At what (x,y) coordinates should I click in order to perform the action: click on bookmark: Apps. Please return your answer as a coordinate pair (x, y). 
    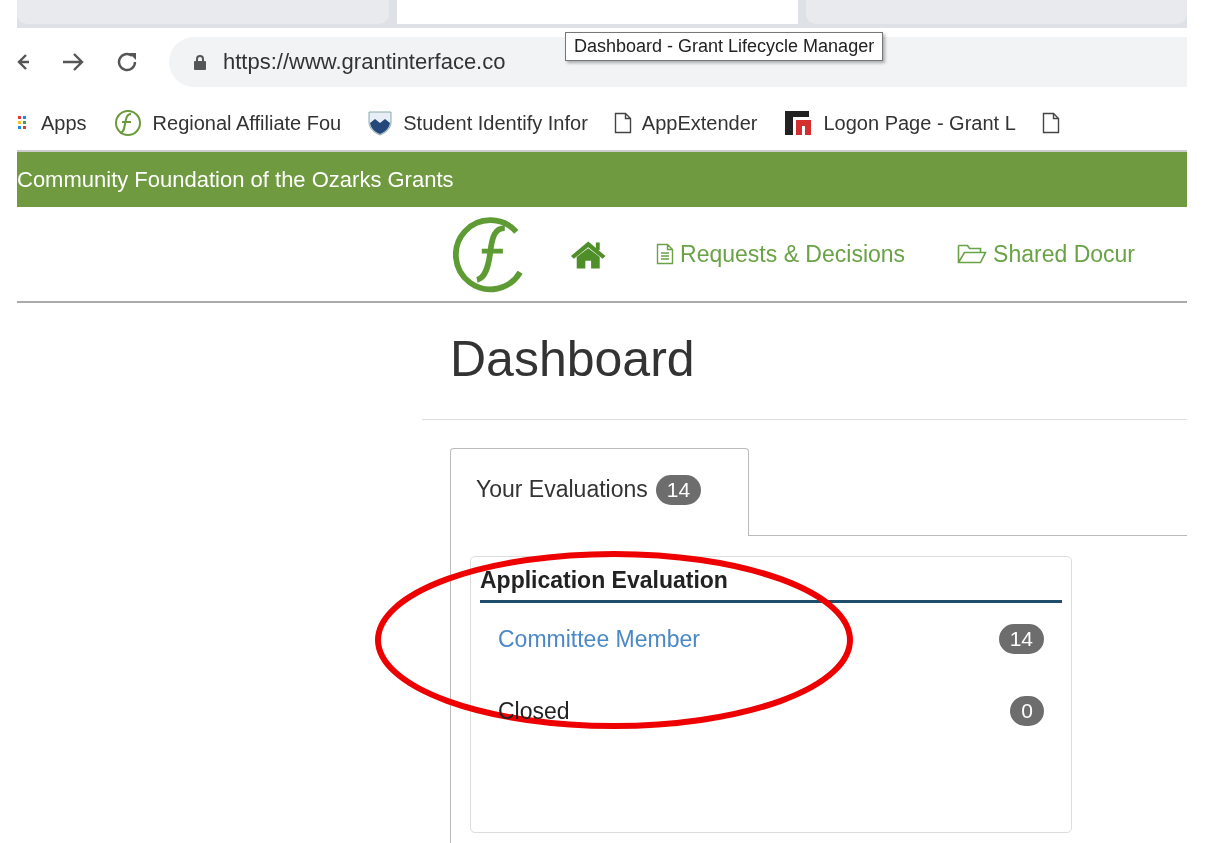
    Looking at the image, I should click on (52, 123).